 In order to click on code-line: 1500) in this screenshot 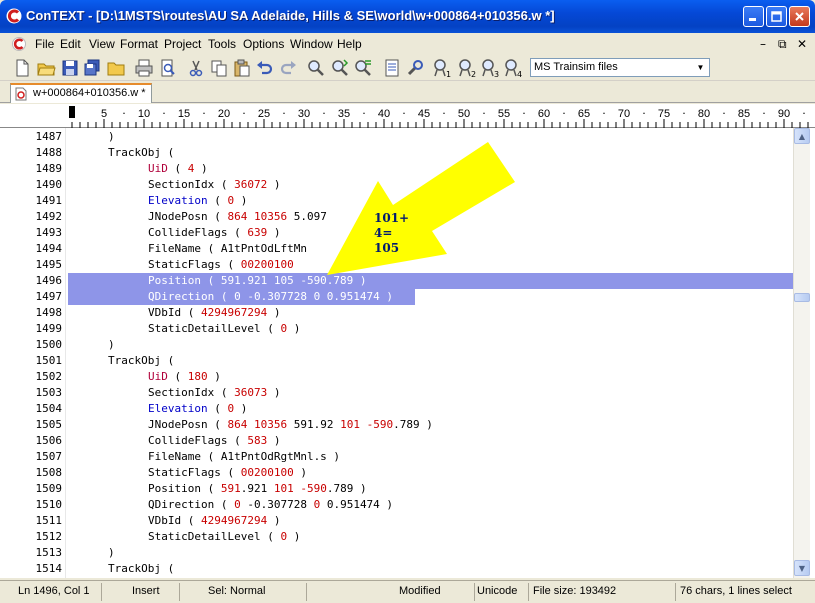, I will do `click(396, 345)`.